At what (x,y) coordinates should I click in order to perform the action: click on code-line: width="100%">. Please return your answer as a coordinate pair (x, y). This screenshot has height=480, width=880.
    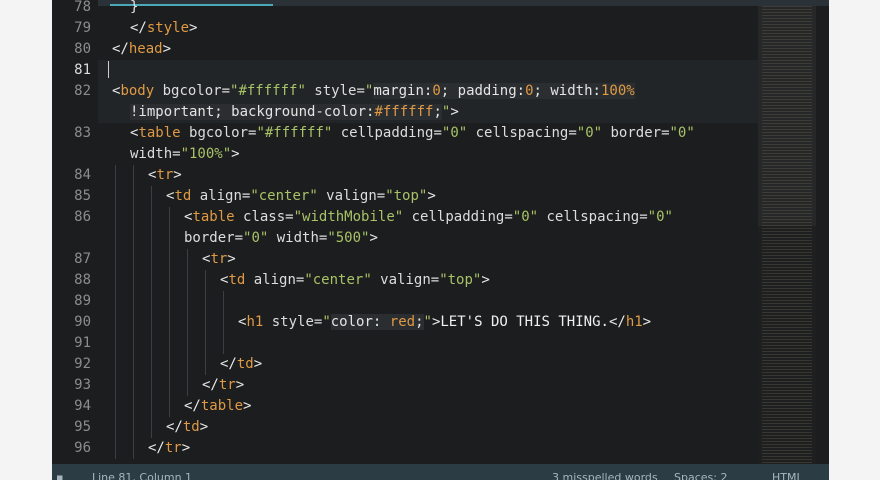
    Looking at the image, I should click on (454, 154).